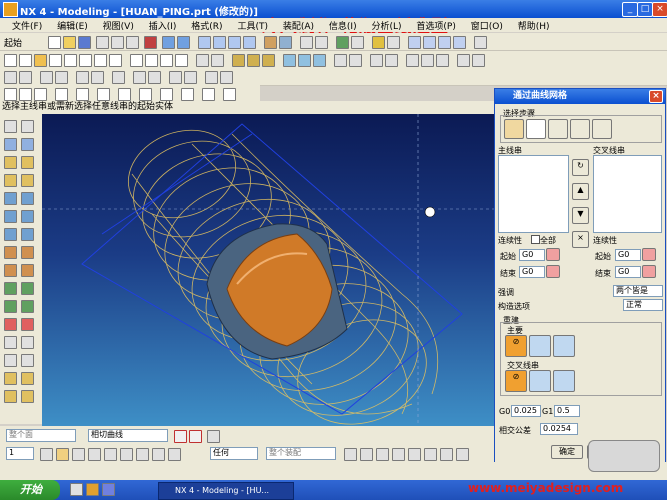 This screenshot has width=667, height=500. What do you see at coordinates (27, 162) in the screenshot?
I see `cylinder-icon` at bounding box center [27, 162].